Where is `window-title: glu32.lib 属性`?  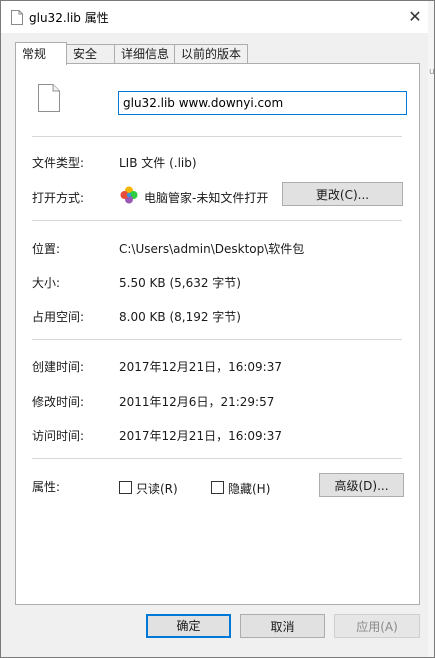
window-title: glu32.lib 属性 is located at coordinates (69, 18).